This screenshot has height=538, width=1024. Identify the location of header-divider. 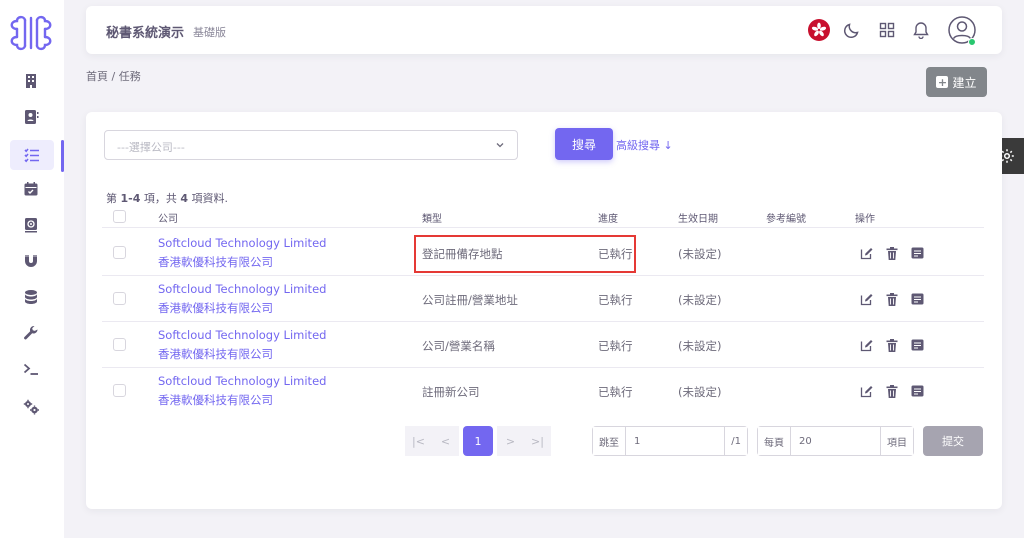
(543, 227).